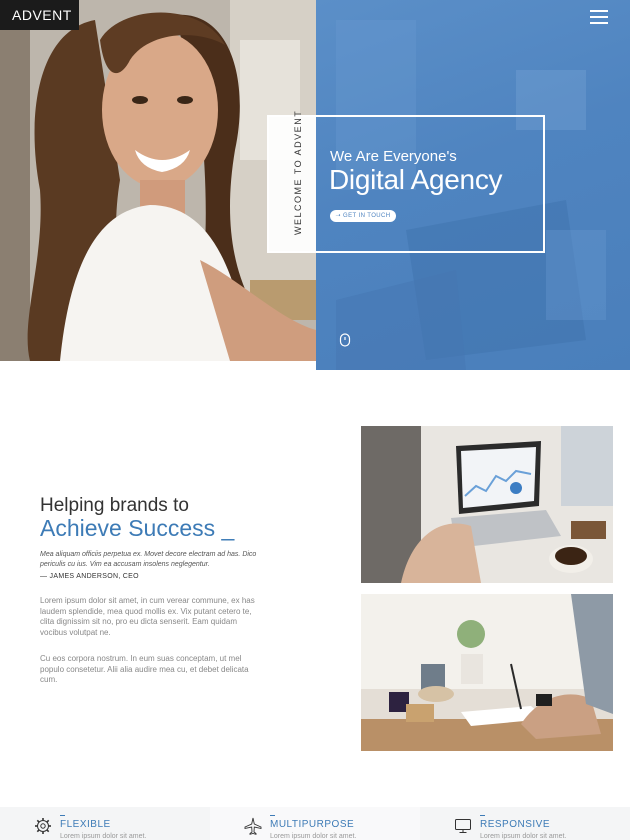 This screenshot has height=840, width=630. What do you see at coordinates (137, 528) in the screenshot?
I see `about-heading-line2: Achieve Success _` at bounding box center [137, 528].